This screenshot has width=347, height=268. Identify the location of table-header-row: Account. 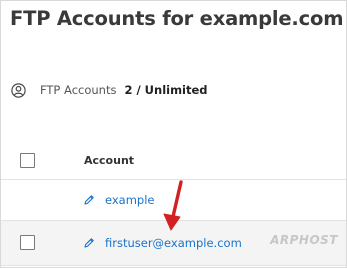
(173, 160).